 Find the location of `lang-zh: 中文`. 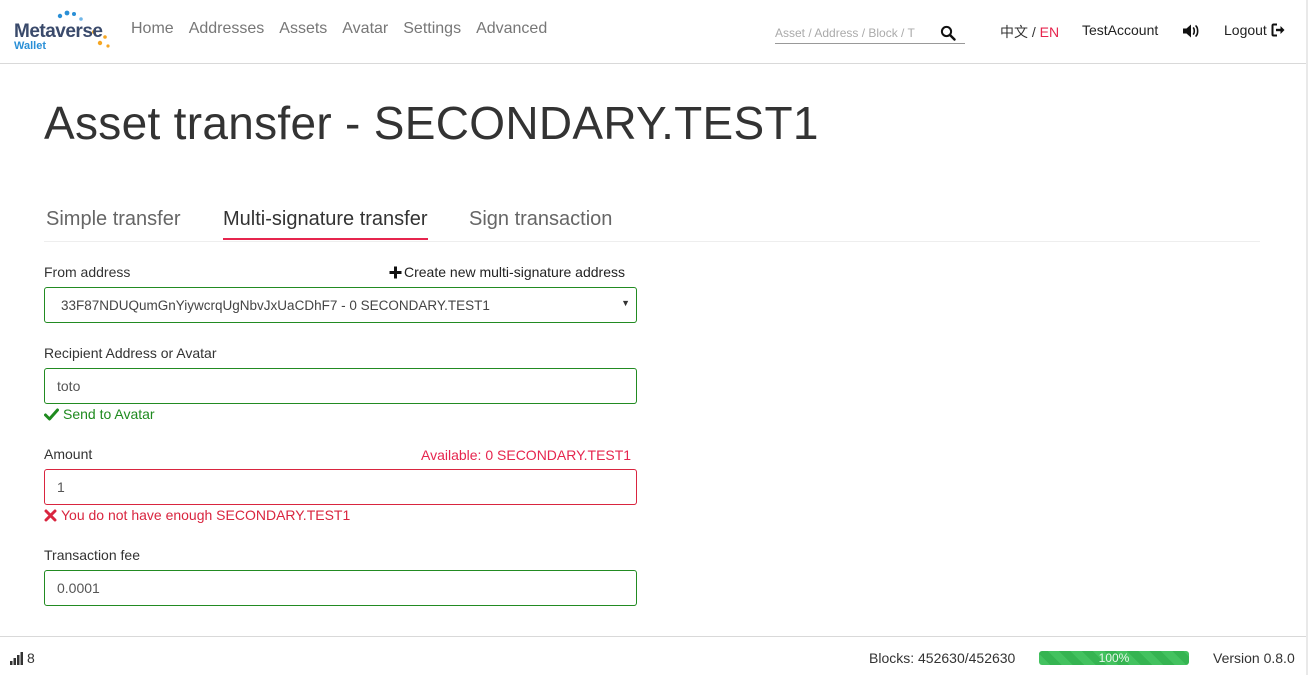

lang-zh: 中文 is located at coordinates (1014, 32).